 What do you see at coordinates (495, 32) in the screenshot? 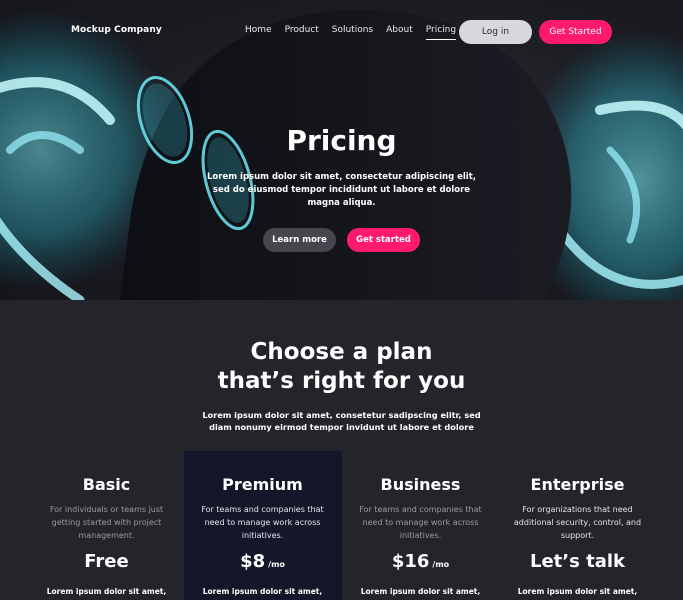
I see `login-button: Log in` at bounding box center [495, 32].